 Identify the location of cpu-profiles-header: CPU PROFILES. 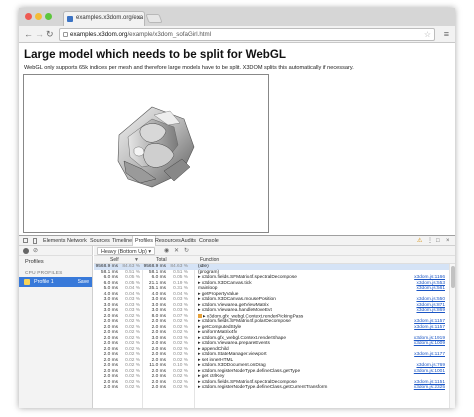
(44, 273).